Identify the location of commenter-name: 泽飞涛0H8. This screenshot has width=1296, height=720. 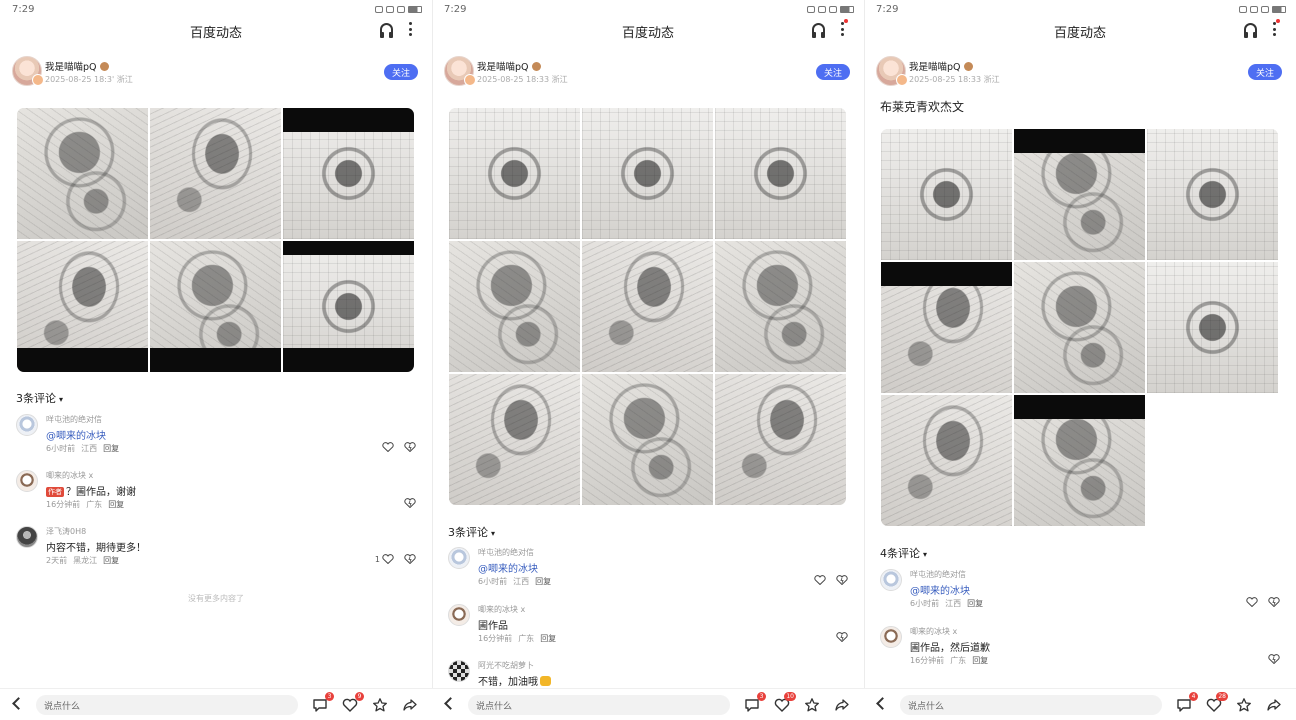
(66, 531).